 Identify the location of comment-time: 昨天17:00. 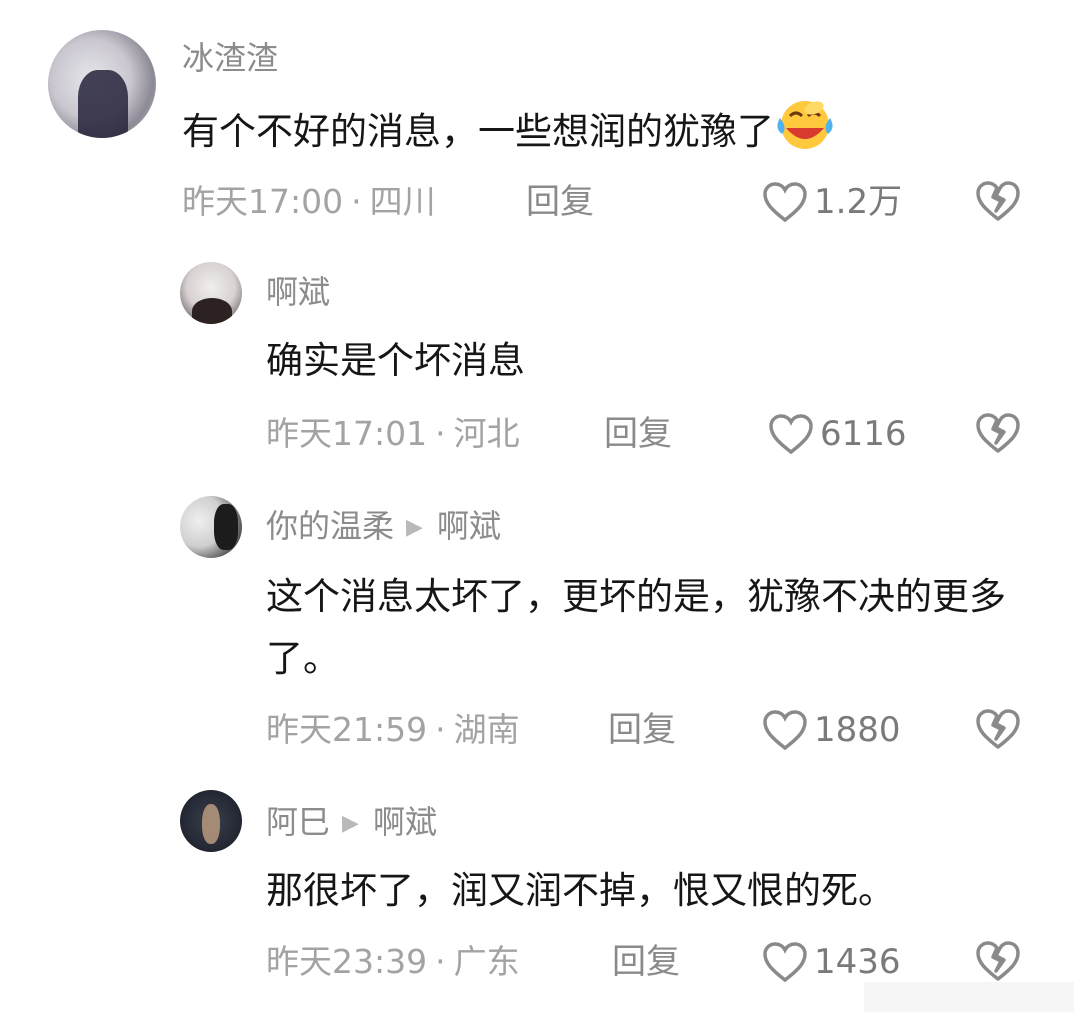
(263, 201).